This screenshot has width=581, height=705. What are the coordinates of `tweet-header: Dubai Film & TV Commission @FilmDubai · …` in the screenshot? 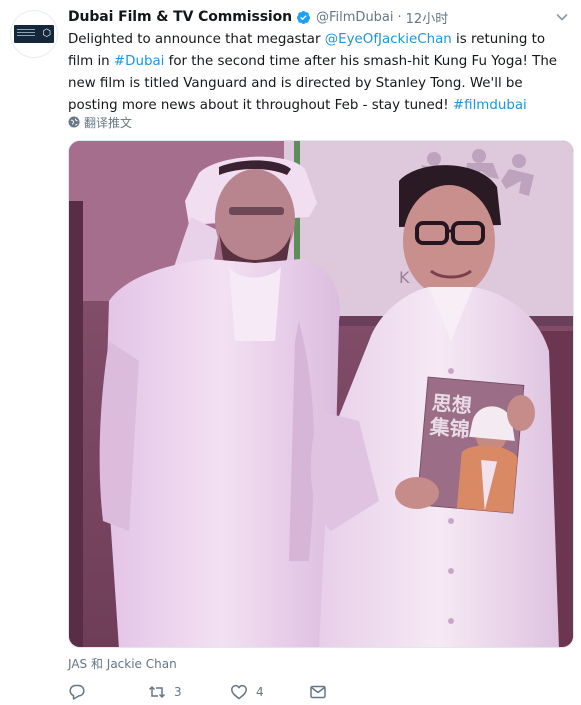 It's located at (258, 17).